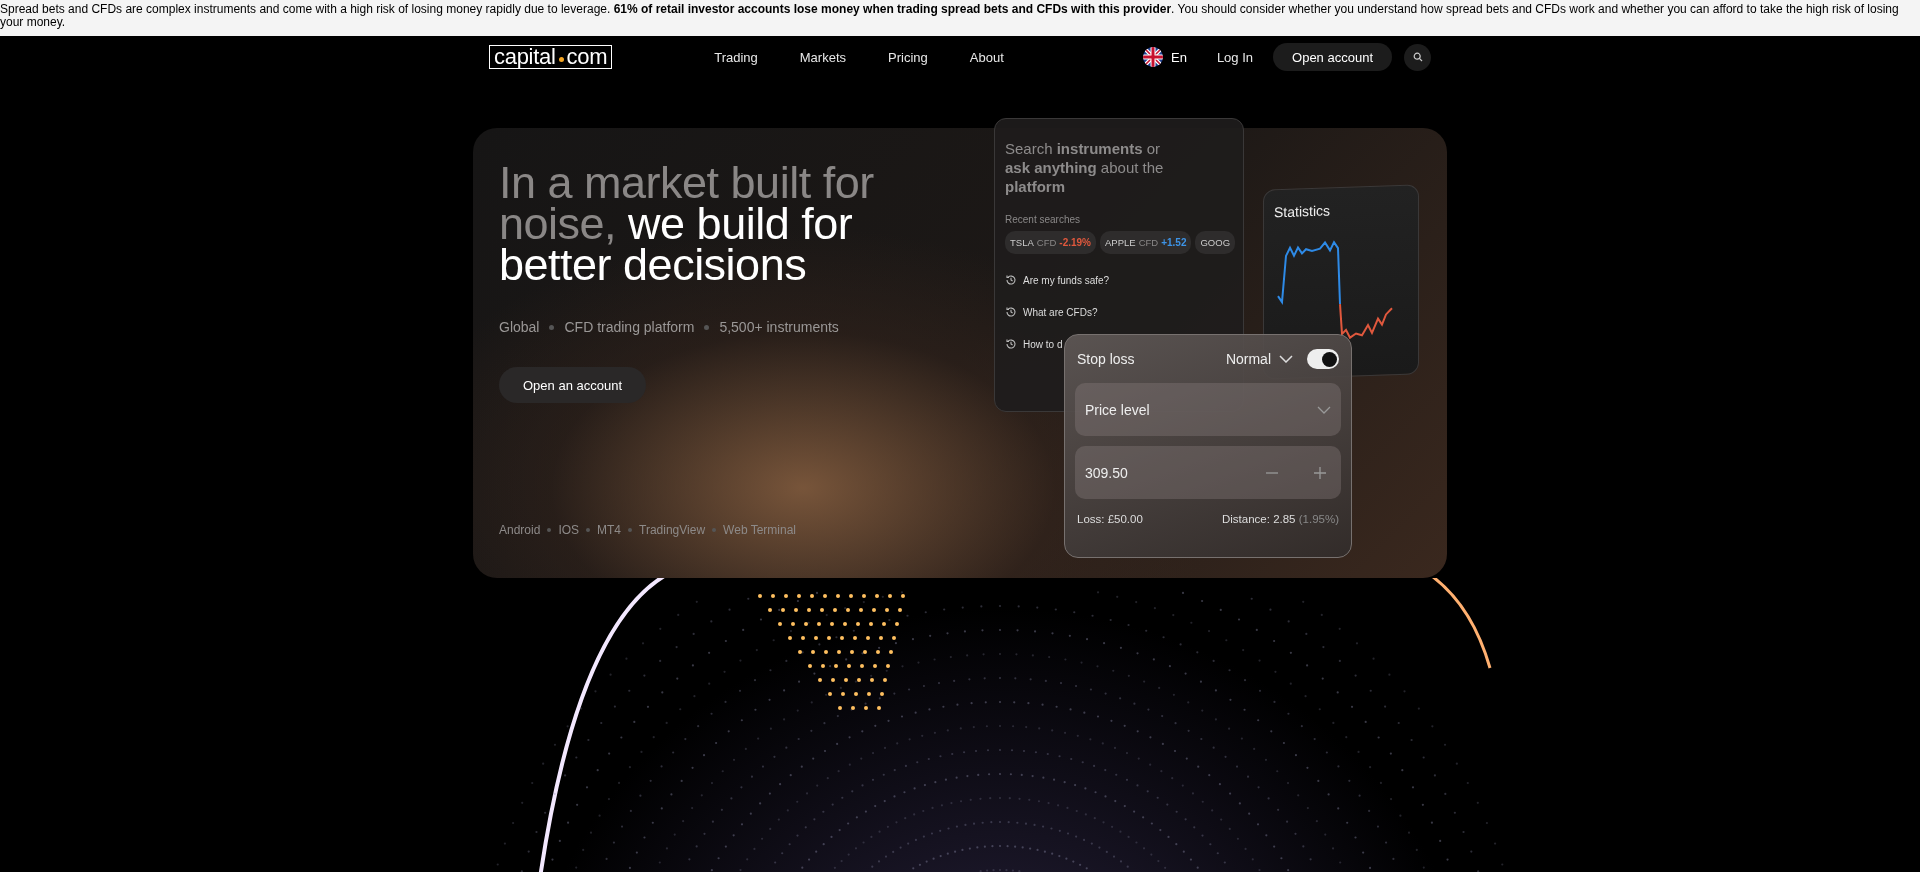  Describe the element at coordinates (1146, 242) in the screenshot. I see `recent-search-chip: APPLE CFD +1.52` at that location.